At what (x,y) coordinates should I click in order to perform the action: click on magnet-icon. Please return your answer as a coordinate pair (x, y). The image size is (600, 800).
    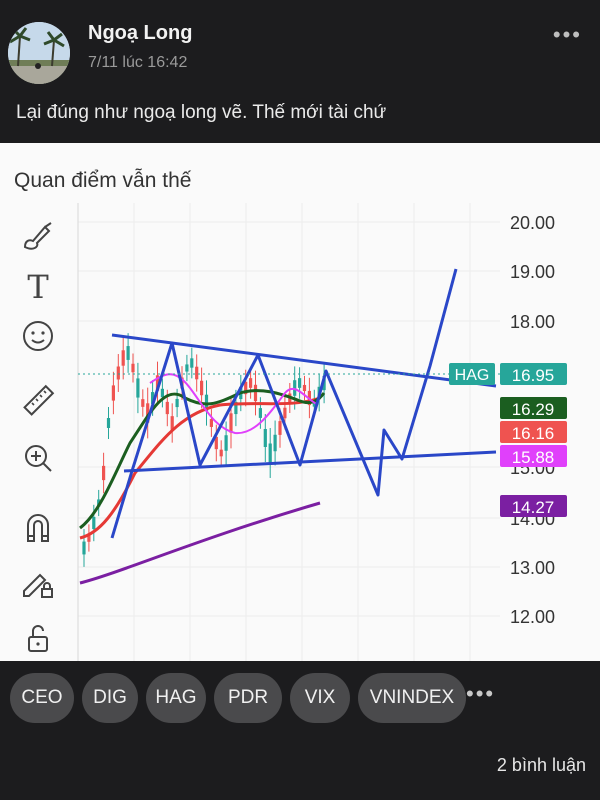
    Looking at the image, I should click on (38, 531).